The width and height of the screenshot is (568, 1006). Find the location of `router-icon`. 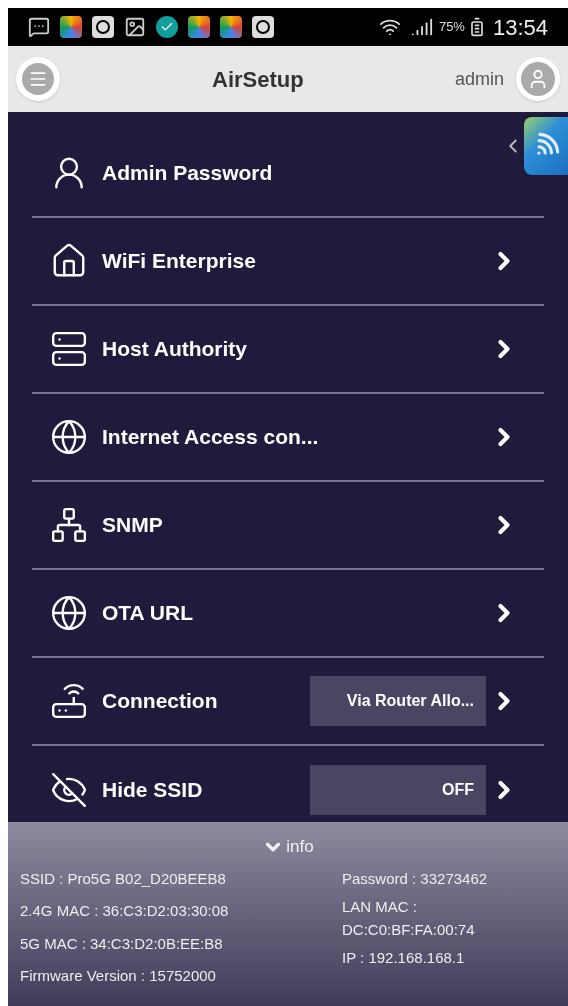

router-icon is located at coordinates (69, 701).